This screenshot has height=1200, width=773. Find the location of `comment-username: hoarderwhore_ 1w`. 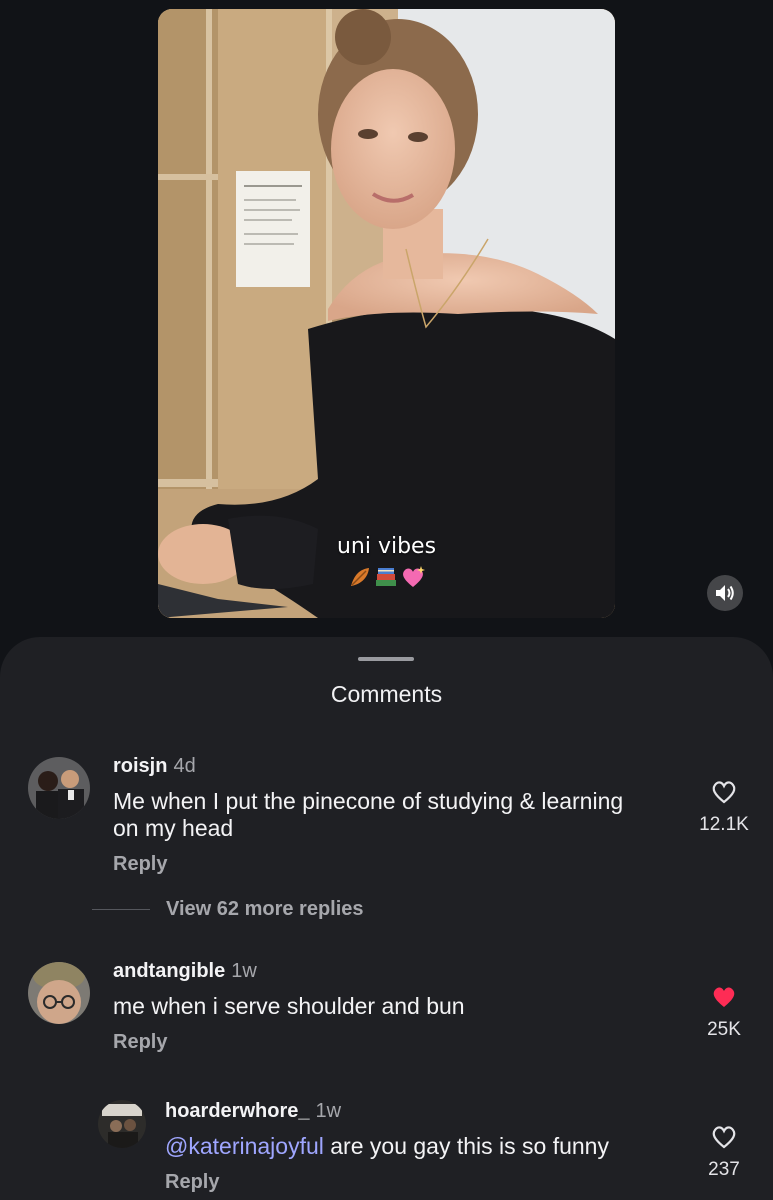

comment-username: hoarderwhore_ 1w is located at coordinates (253, 1111).